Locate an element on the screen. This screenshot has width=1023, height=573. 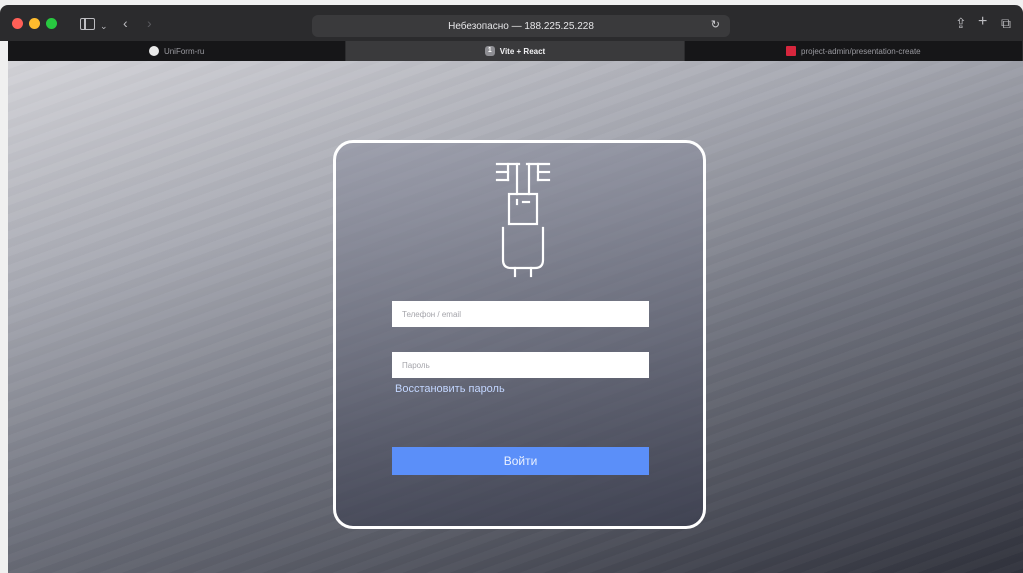
tab-project-admin: project-admin/presentation-create is located at coordinates (854, 51).